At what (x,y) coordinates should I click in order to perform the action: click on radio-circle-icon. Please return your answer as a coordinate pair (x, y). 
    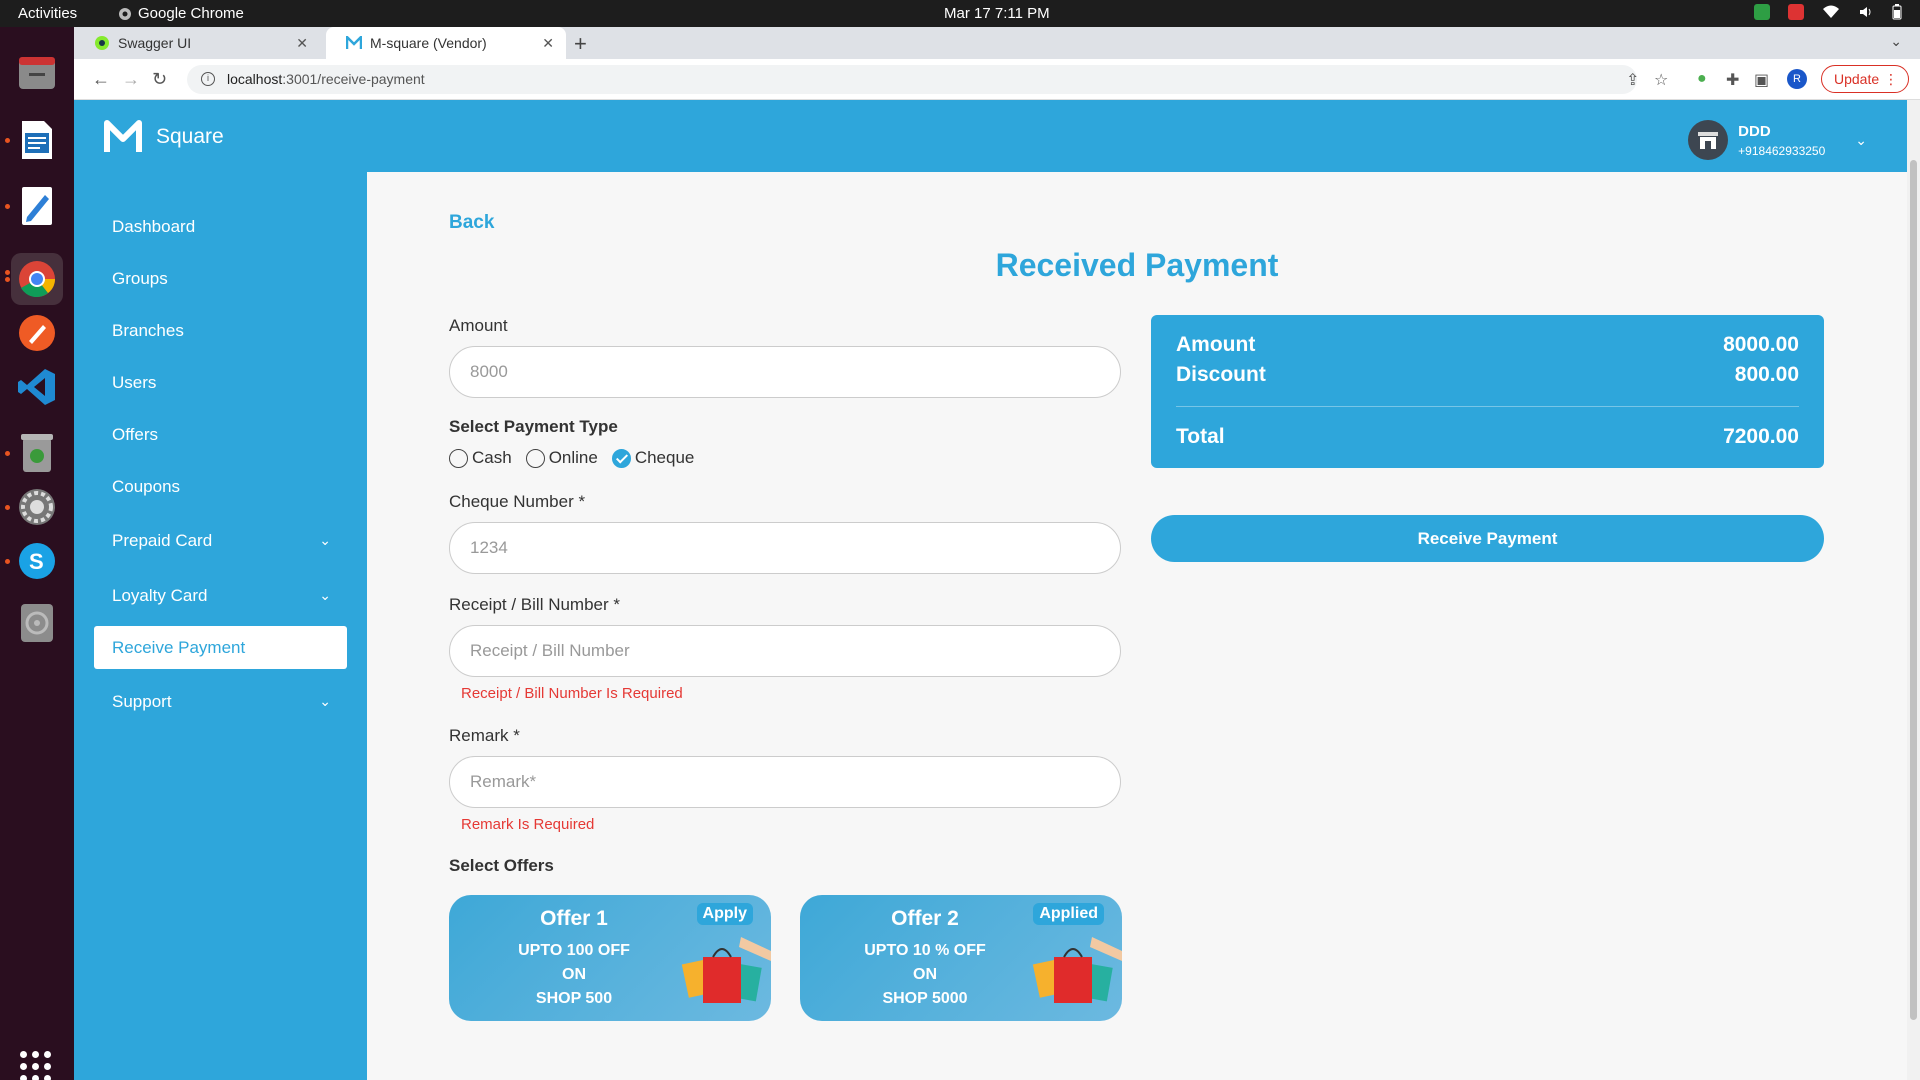
    Looking at the image, I should click on (535, 458).